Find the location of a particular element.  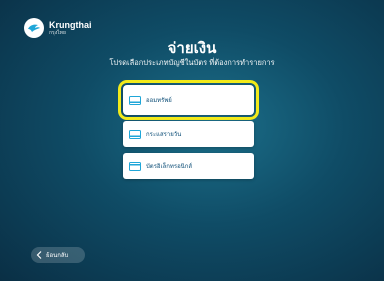

back-button: ย้อนกลับ is located at coordinates (58, 255).